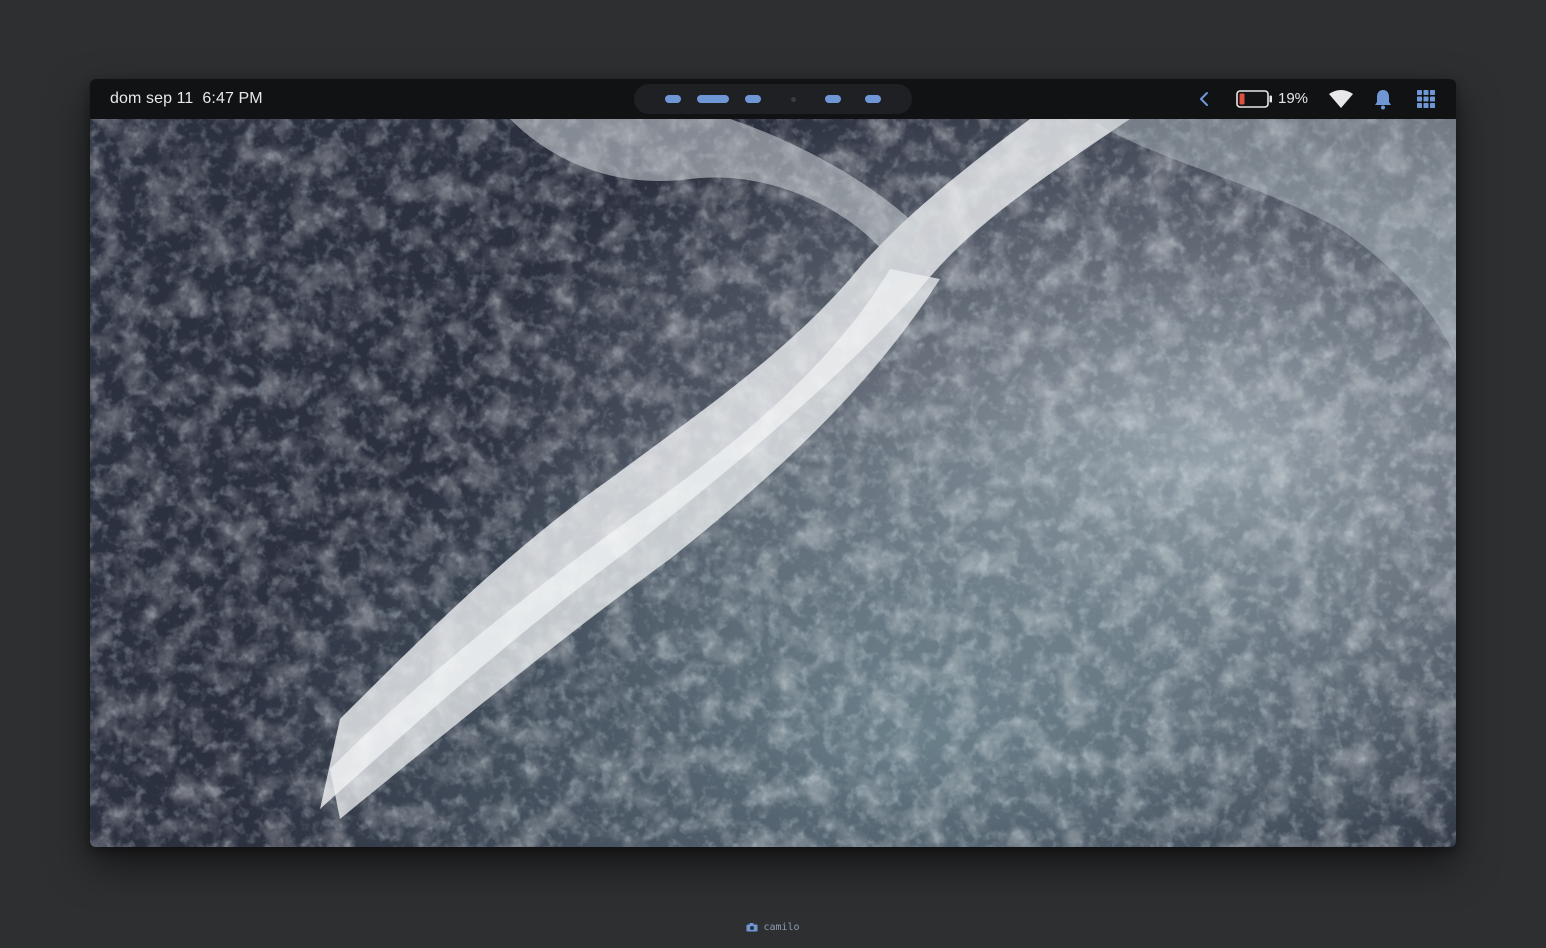  I want to click on camera-icon, so click(752, 927).